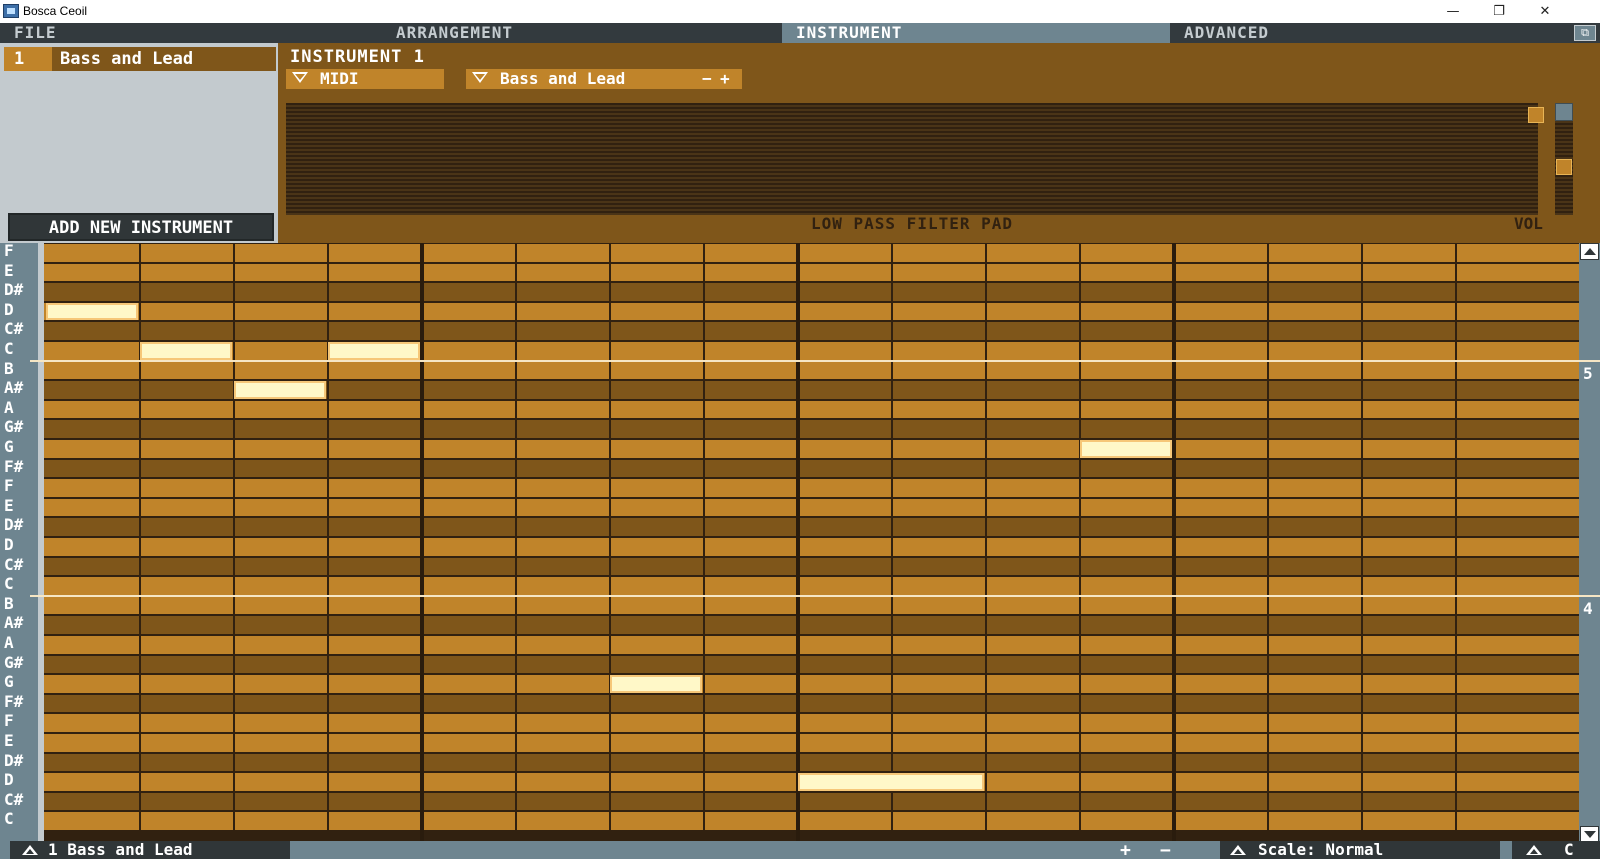 This screenshot has height=859, width=1600. Describe the element at coordinates (915, 159) in the screenshot. I see `low-pass-filter-pad` at that location.